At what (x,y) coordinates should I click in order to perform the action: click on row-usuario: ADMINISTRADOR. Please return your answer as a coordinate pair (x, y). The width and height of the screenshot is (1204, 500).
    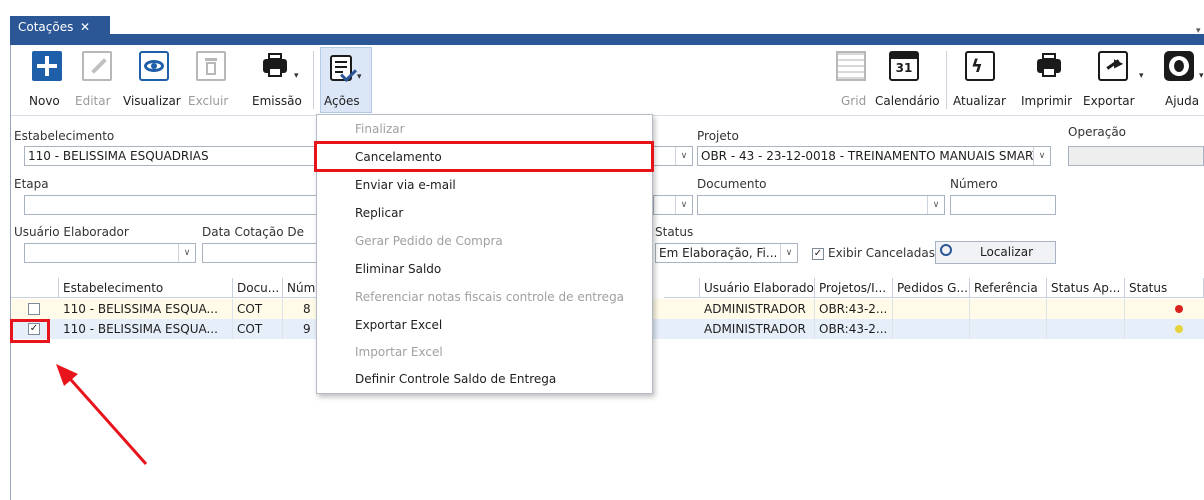
    Looking at the image, I should click on (757, 329).